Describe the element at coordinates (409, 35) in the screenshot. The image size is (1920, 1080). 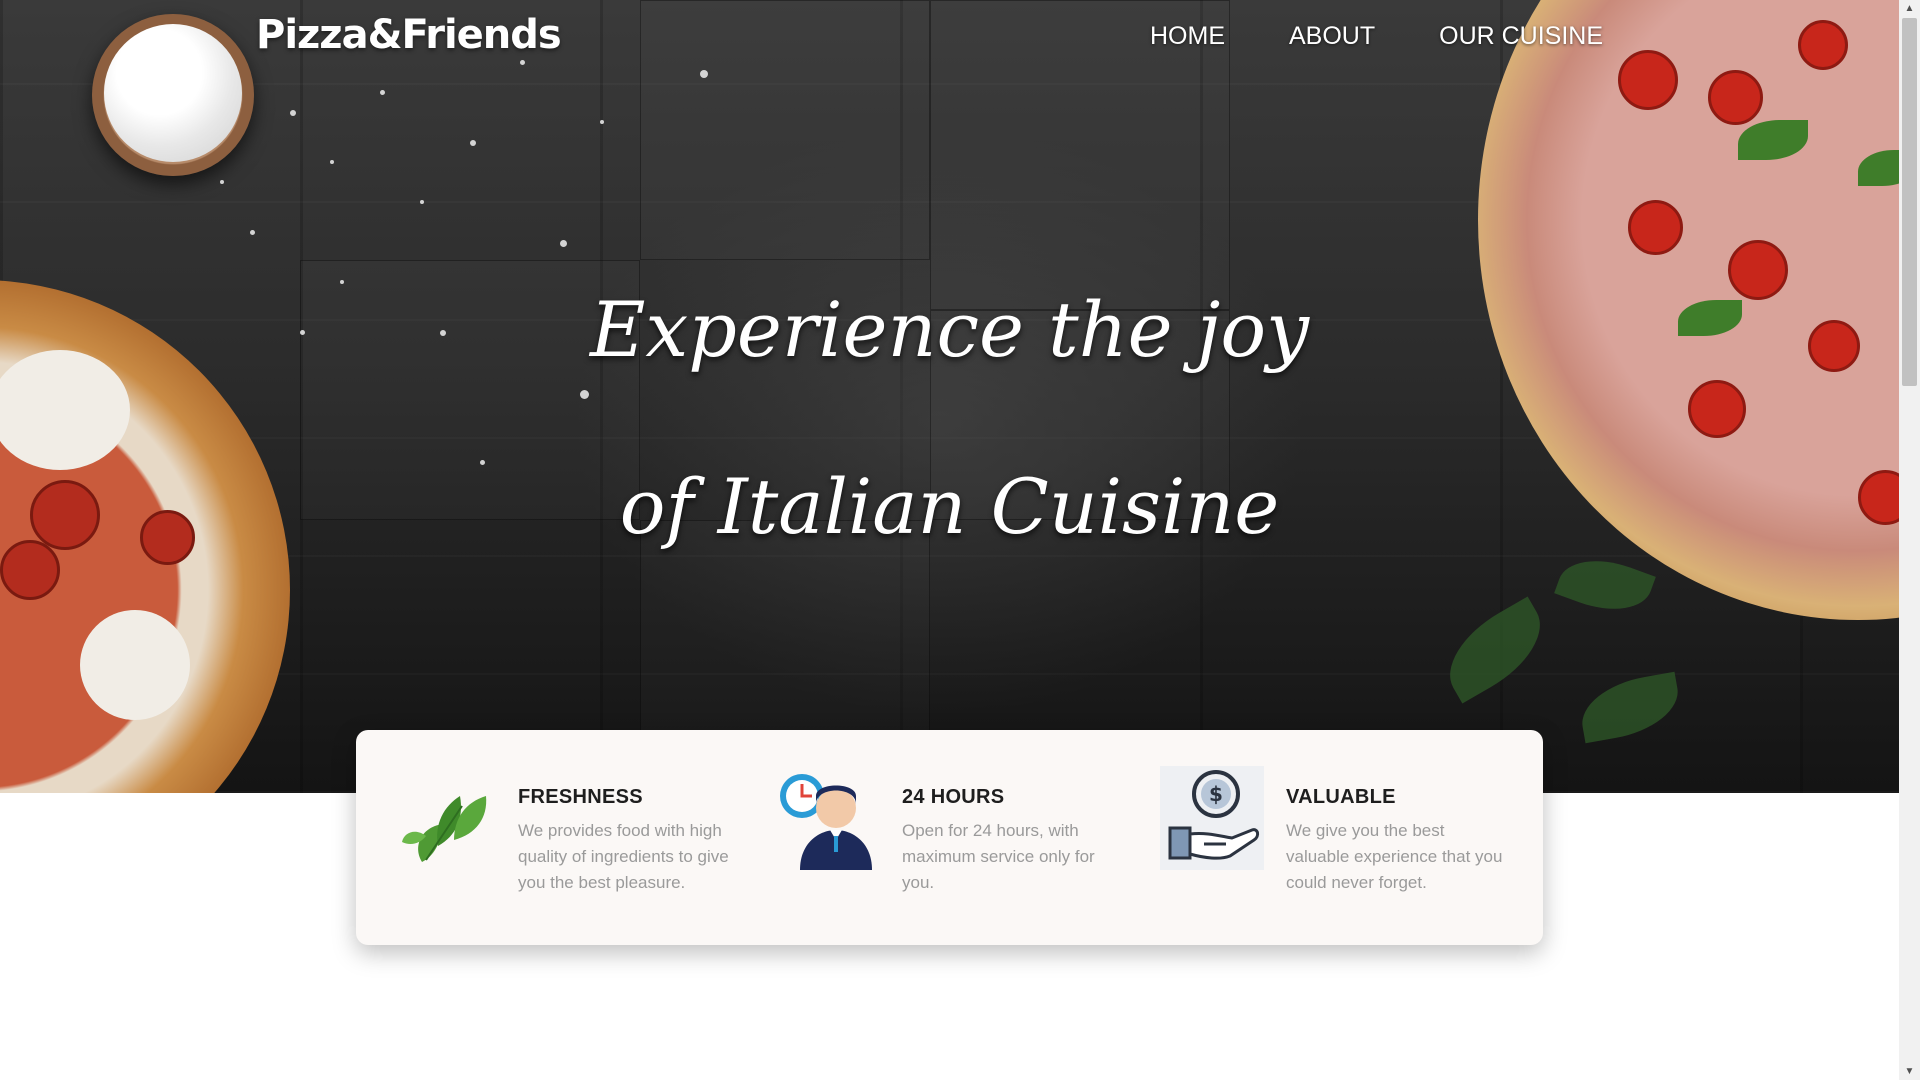
I see `site-logo: Pizza&Friends` at that location.